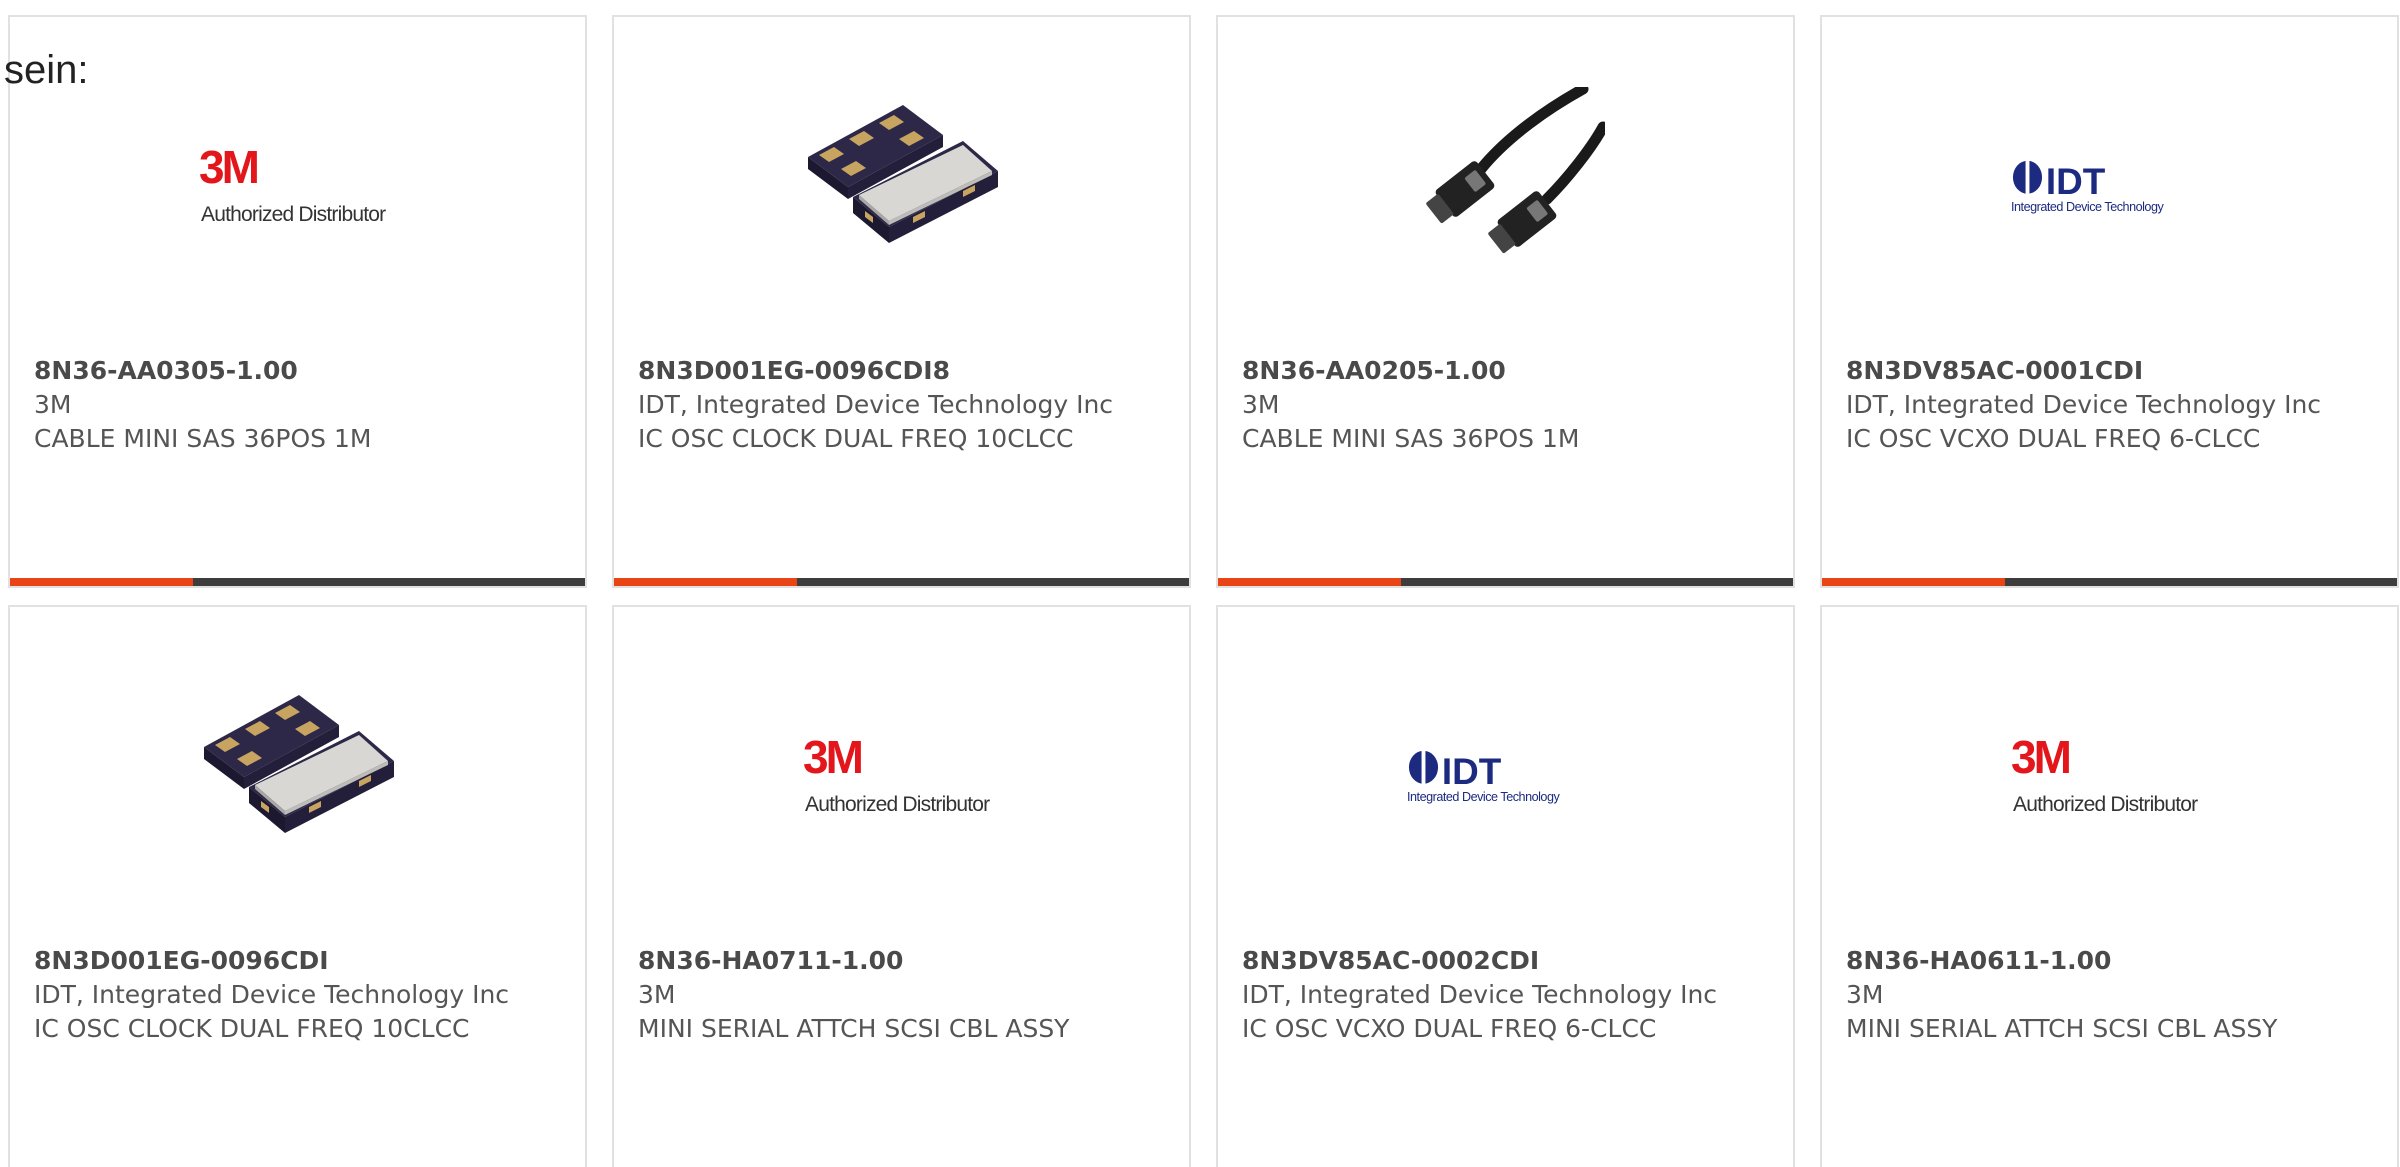 This screenshot has width=2400, height=1167. Describe the element at coordinates (294, 371) in the screenshot. I see `part-number: 8N36-AA0305-1.00` at that location.